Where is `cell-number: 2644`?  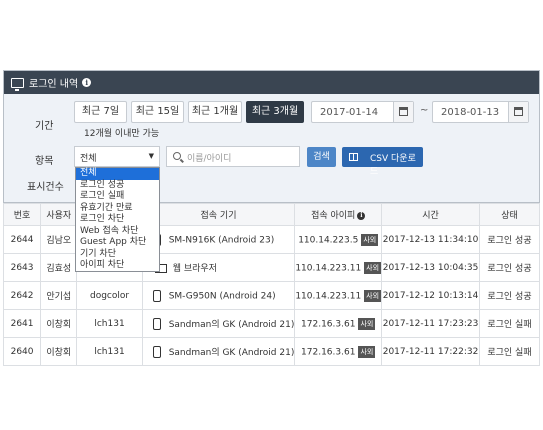 cell-number: 2644 is located at coordinates (22, 239).